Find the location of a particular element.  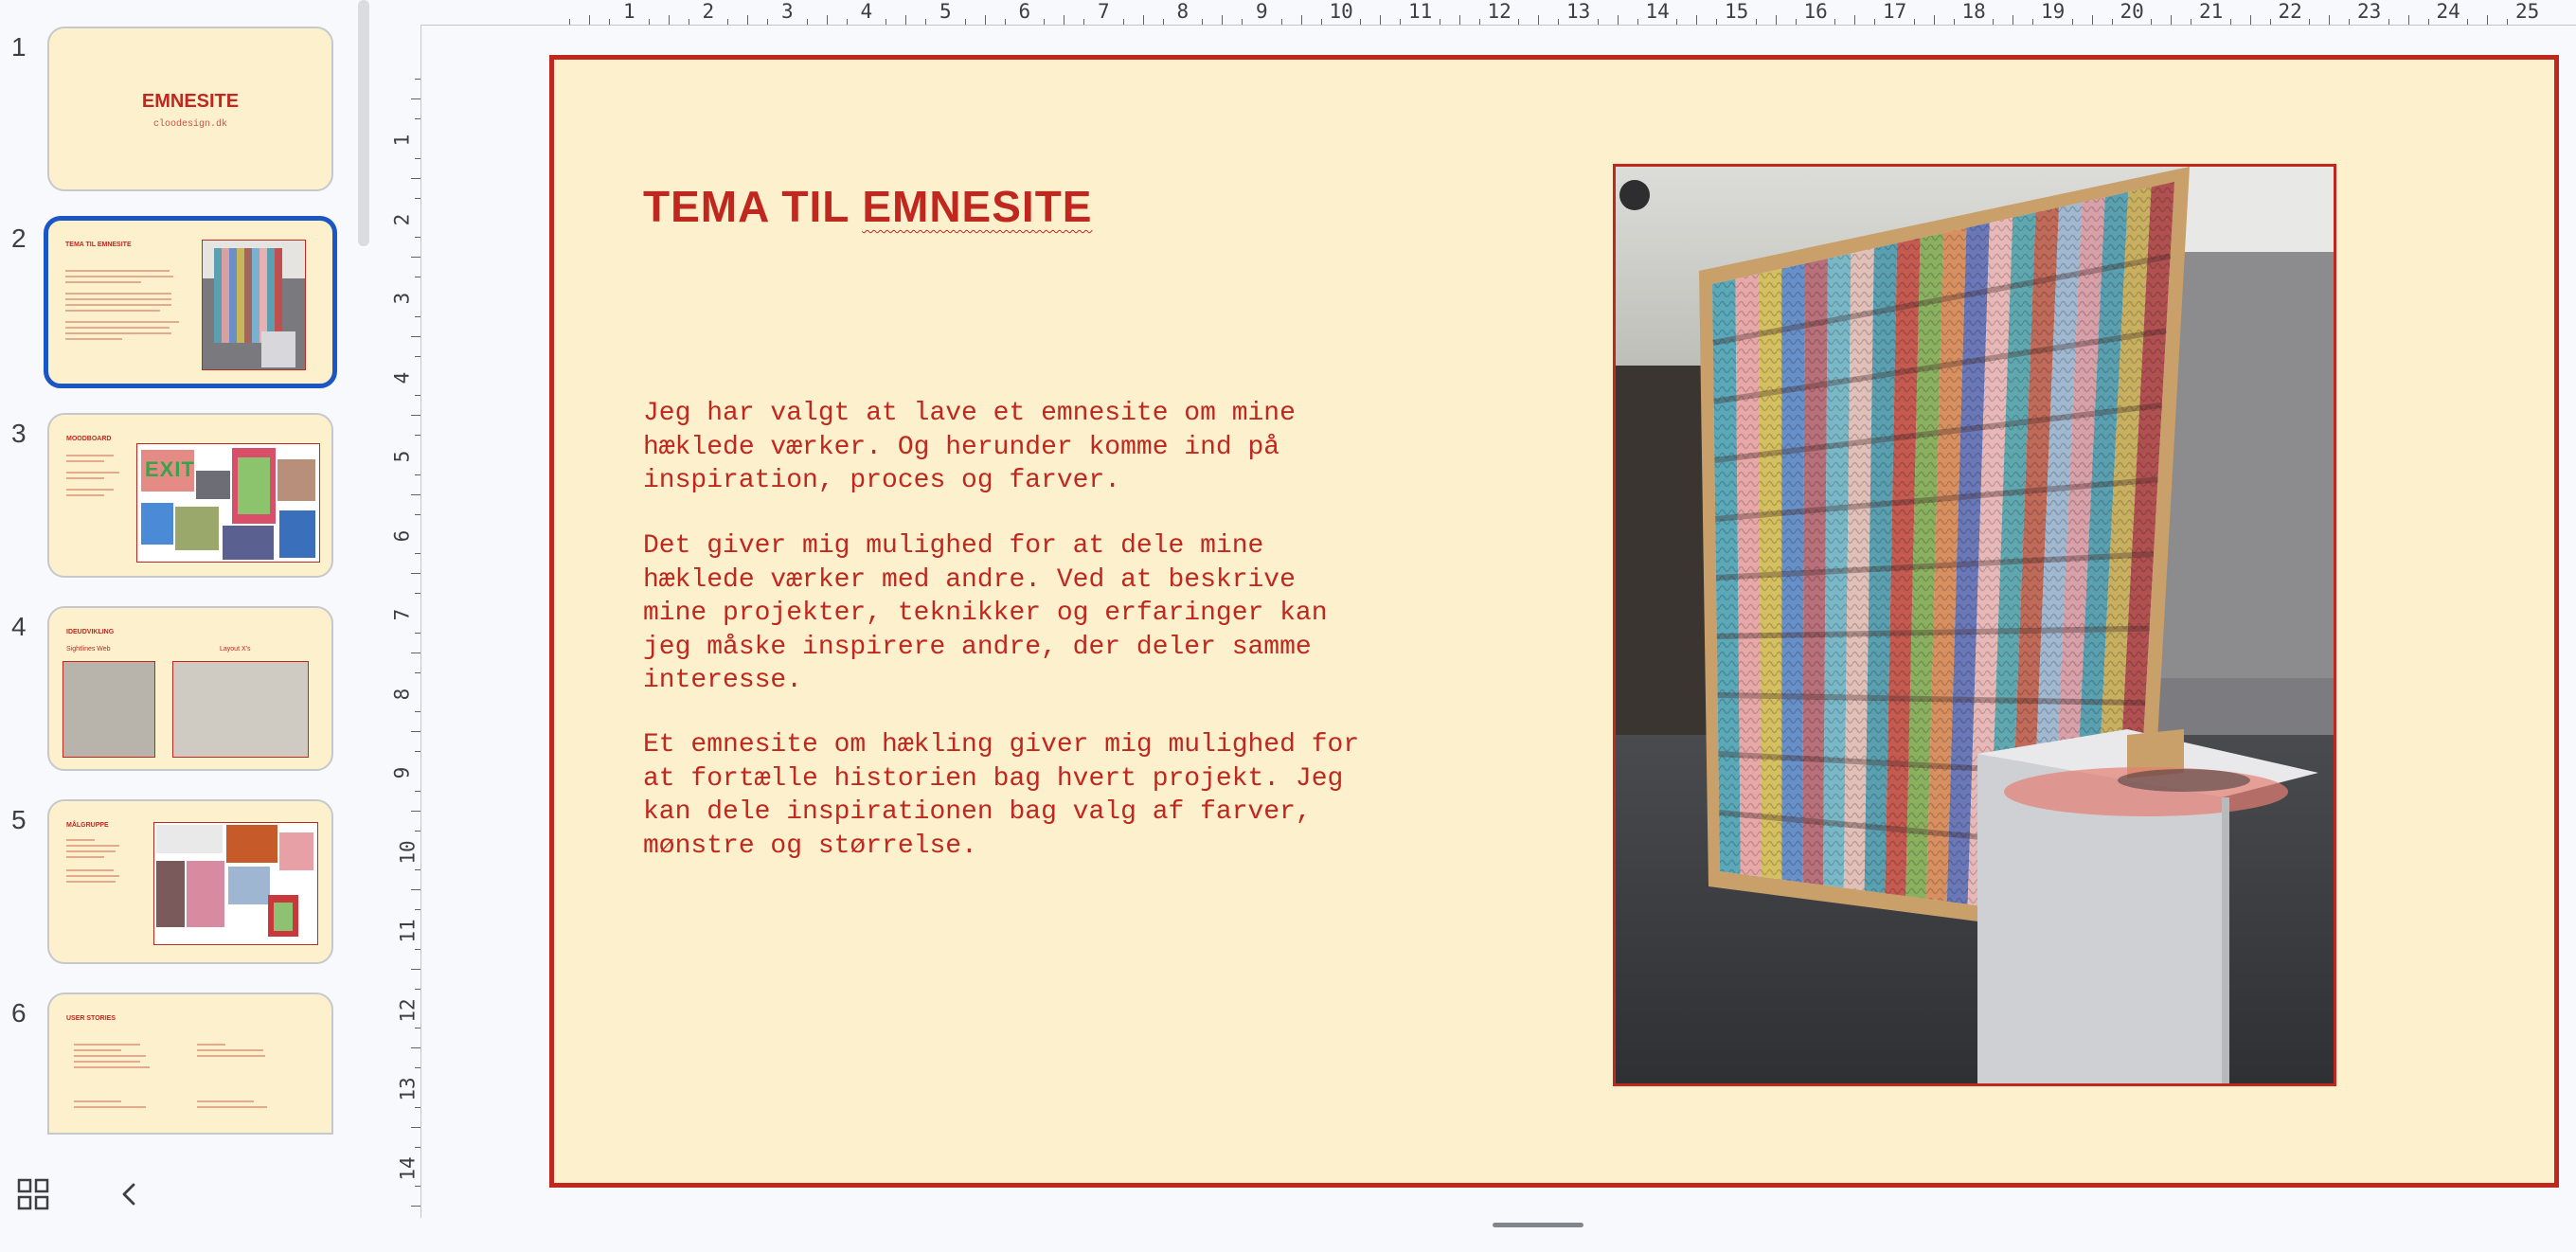

vertical-ruler: 1 2 3 4 5 6 7 8 9 10 11 12 13 14 is located at coordinates (405, 621).